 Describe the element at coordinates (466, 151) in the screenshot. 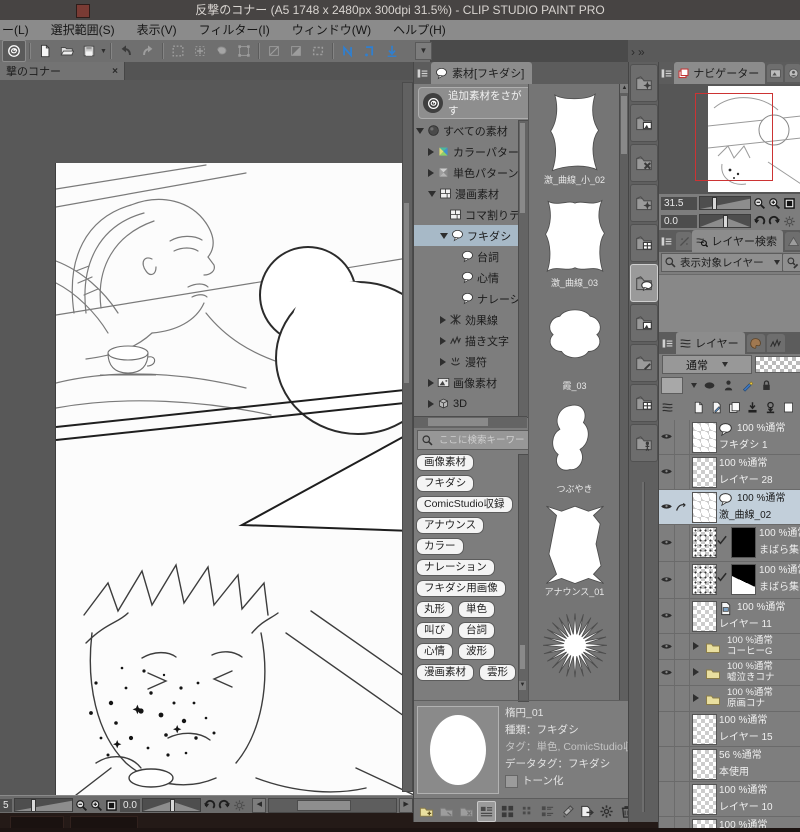

I see `tree-item-1: カラーパターン` at that location.